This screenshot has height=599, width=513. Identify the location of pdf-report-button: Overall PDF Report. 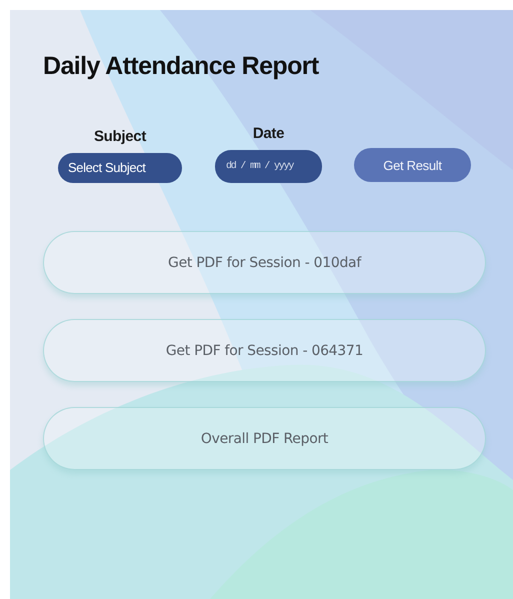
(264, 438).